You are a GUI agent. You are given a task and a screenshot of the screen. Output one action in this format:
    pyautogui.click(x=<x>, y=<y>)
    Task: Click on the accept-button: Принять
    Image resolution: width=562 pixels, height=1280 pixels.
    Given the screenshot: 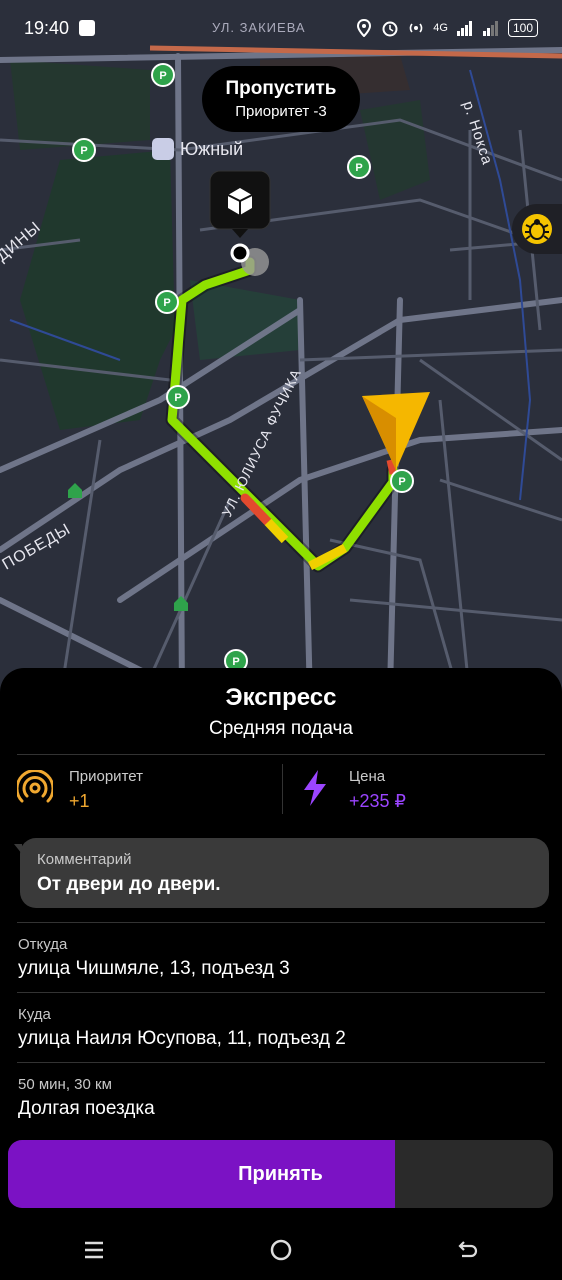 What is the action you would take?
    pyautogui.click(x=280, y=1174)
    